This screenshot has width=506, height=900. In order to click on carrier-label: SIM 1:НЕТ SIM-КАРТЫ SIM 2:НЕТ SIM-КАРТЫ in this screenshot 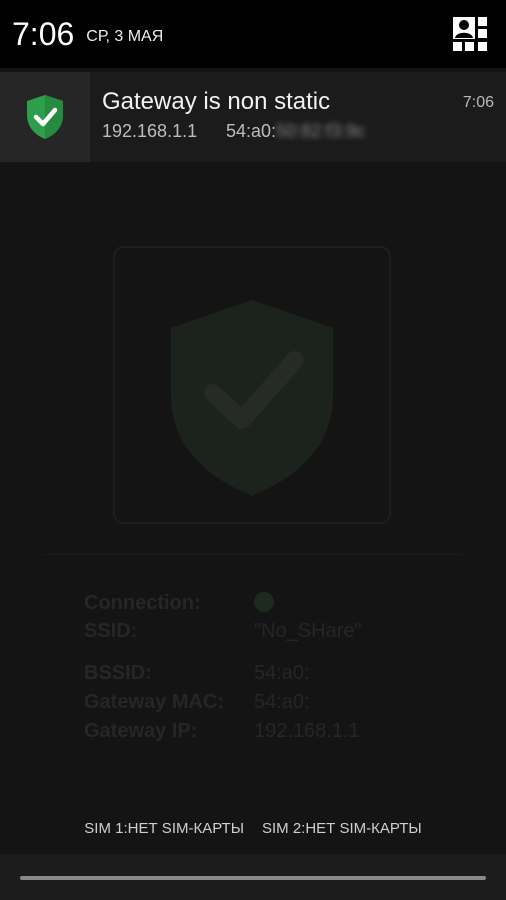, I will do `click(253, 834)`.